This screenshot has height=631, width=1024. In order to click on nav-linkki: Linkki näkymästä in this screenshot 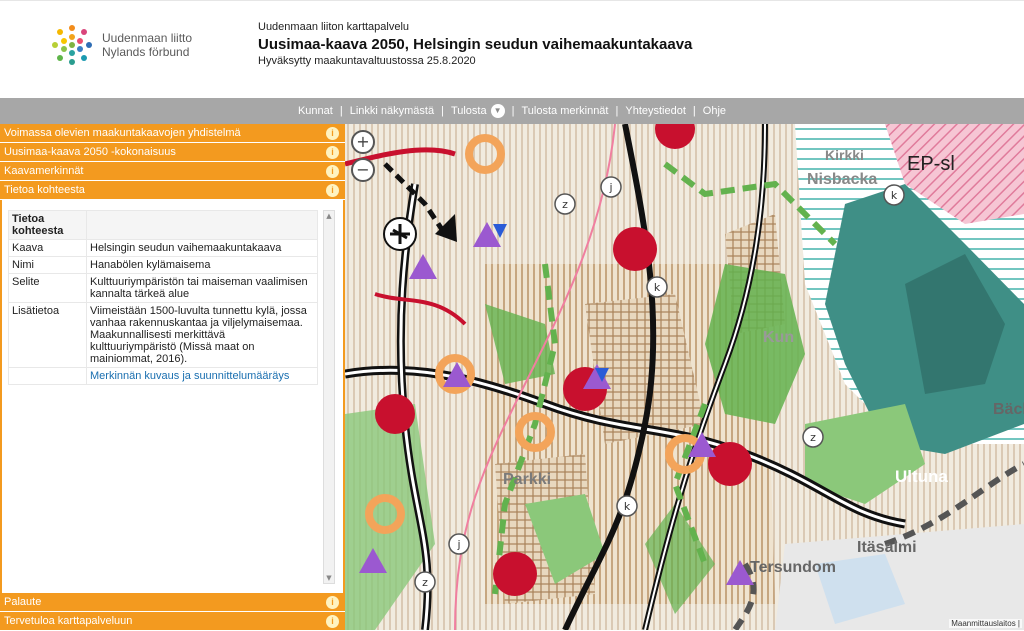, I will do `click(392, 111)`.